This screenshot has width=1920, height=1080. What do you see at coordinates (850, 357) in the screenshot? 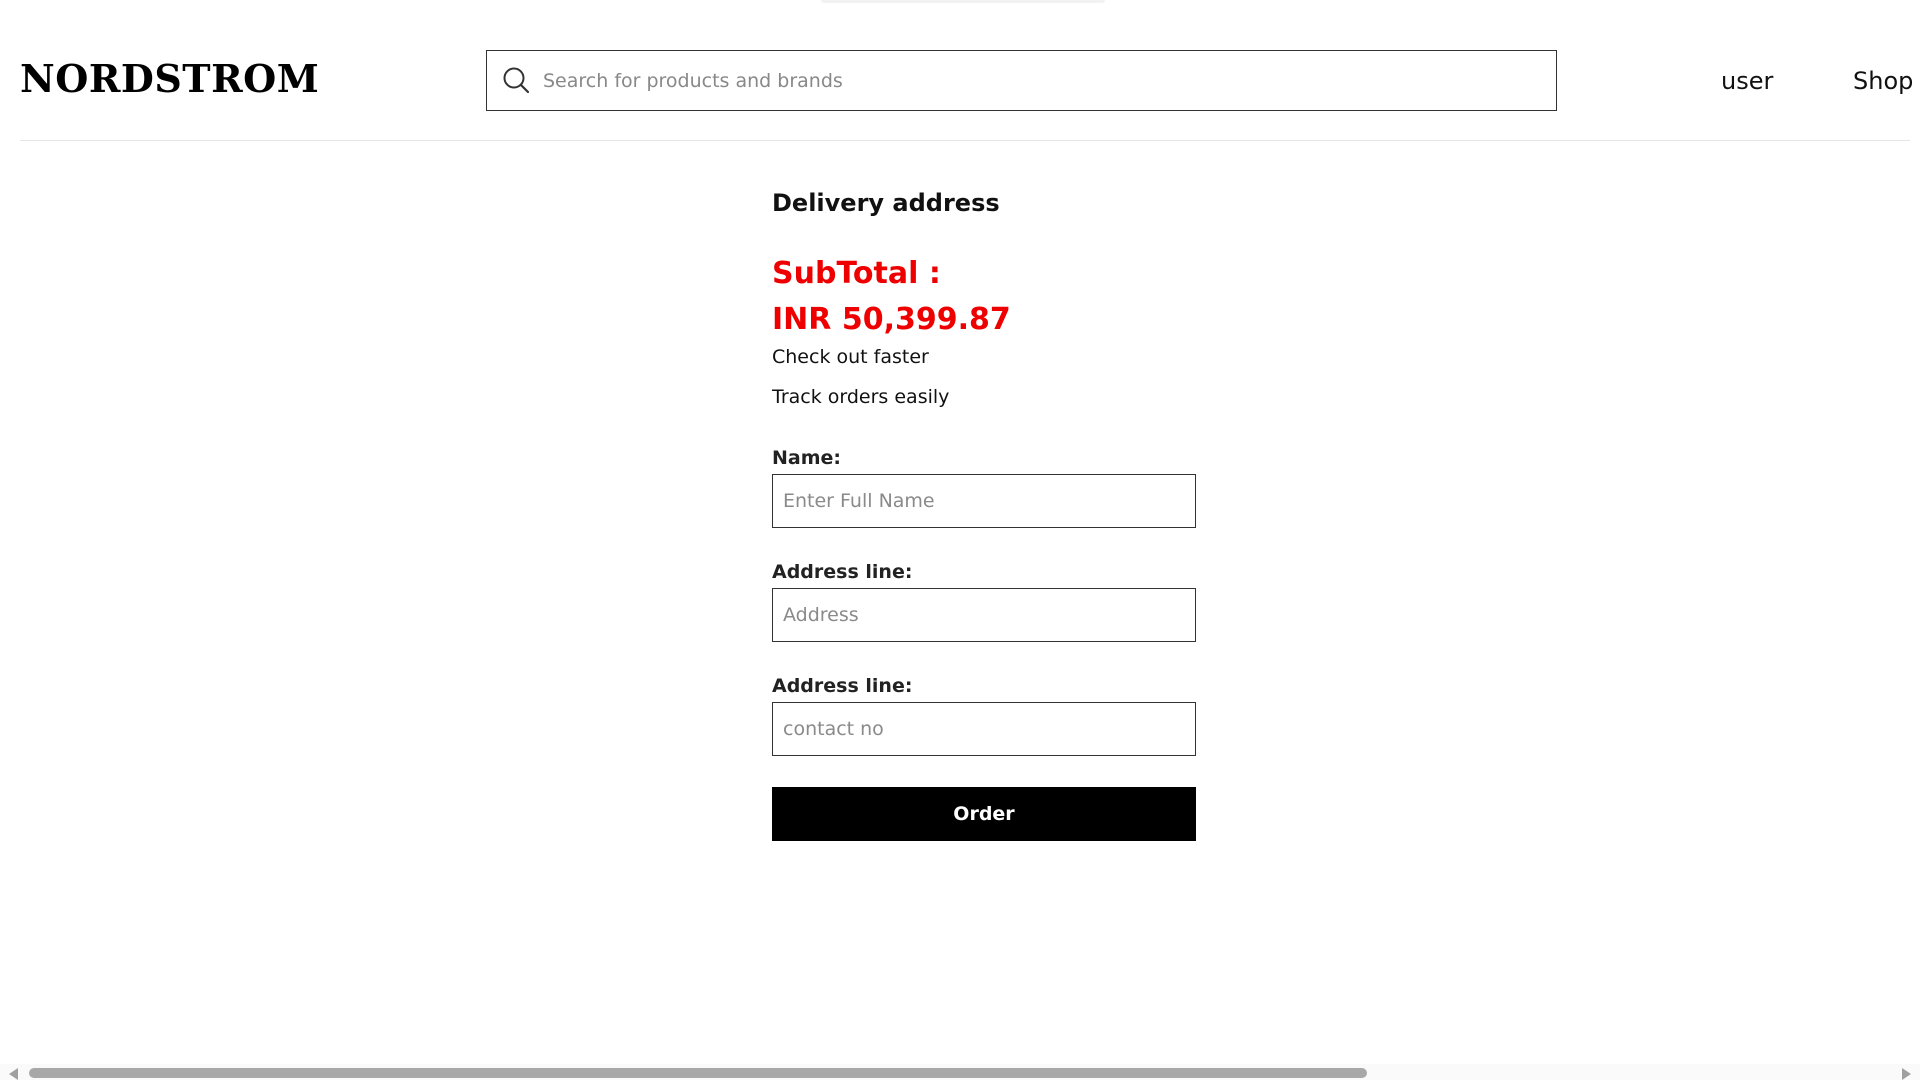
I see `perk-checkout-faster: Check out faster` at bounding box center [850, 357].